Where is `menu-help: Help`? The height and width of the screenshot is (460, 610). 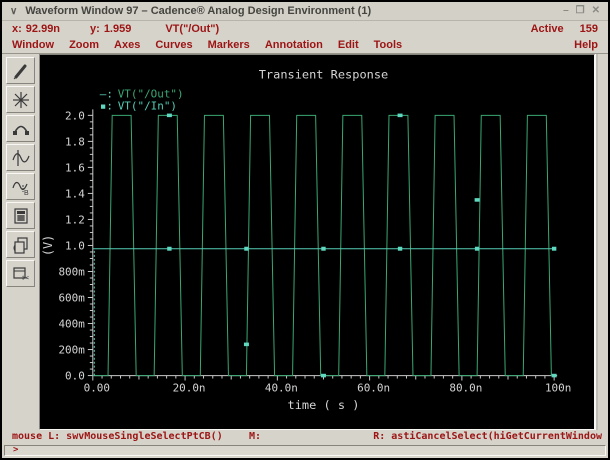 menu-help: Help is located at coordinates (586, 45).